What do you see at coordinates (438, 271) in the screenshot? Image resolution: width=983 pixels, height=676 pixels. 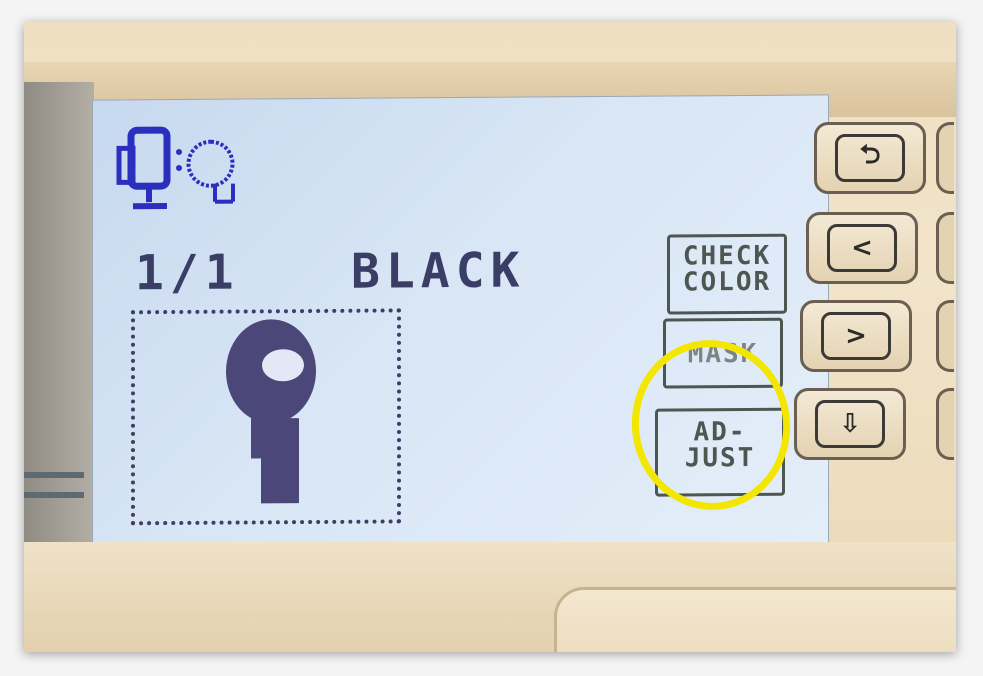 I see `thread-color-name: BLACK` at bounding box center [438, 271].